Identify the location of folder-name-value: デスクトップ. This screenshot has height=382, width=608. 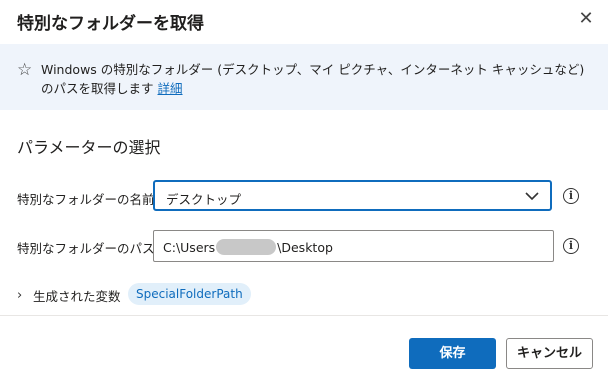
(204, 199).